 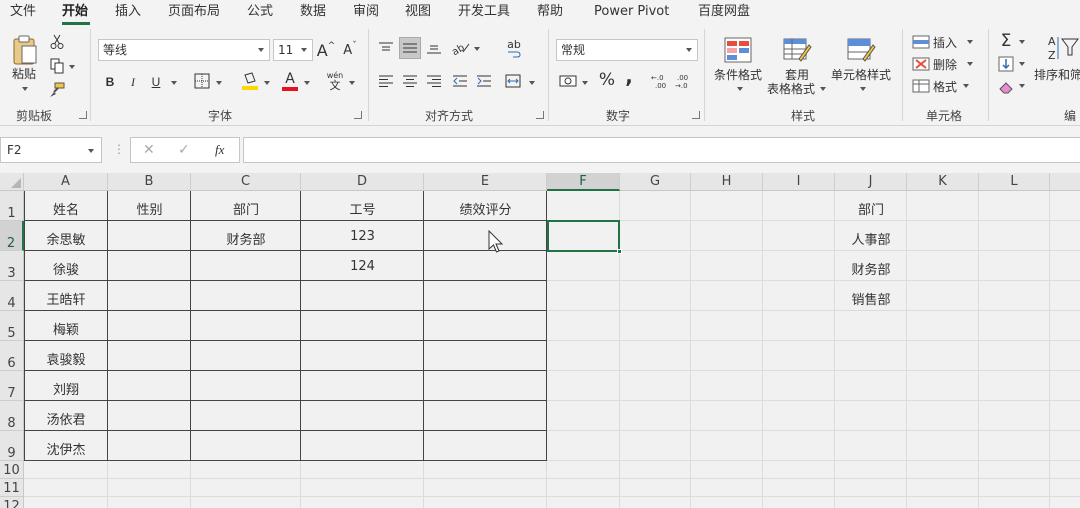 I want to click on tab-view: 视图, so click(x=418, y=12).